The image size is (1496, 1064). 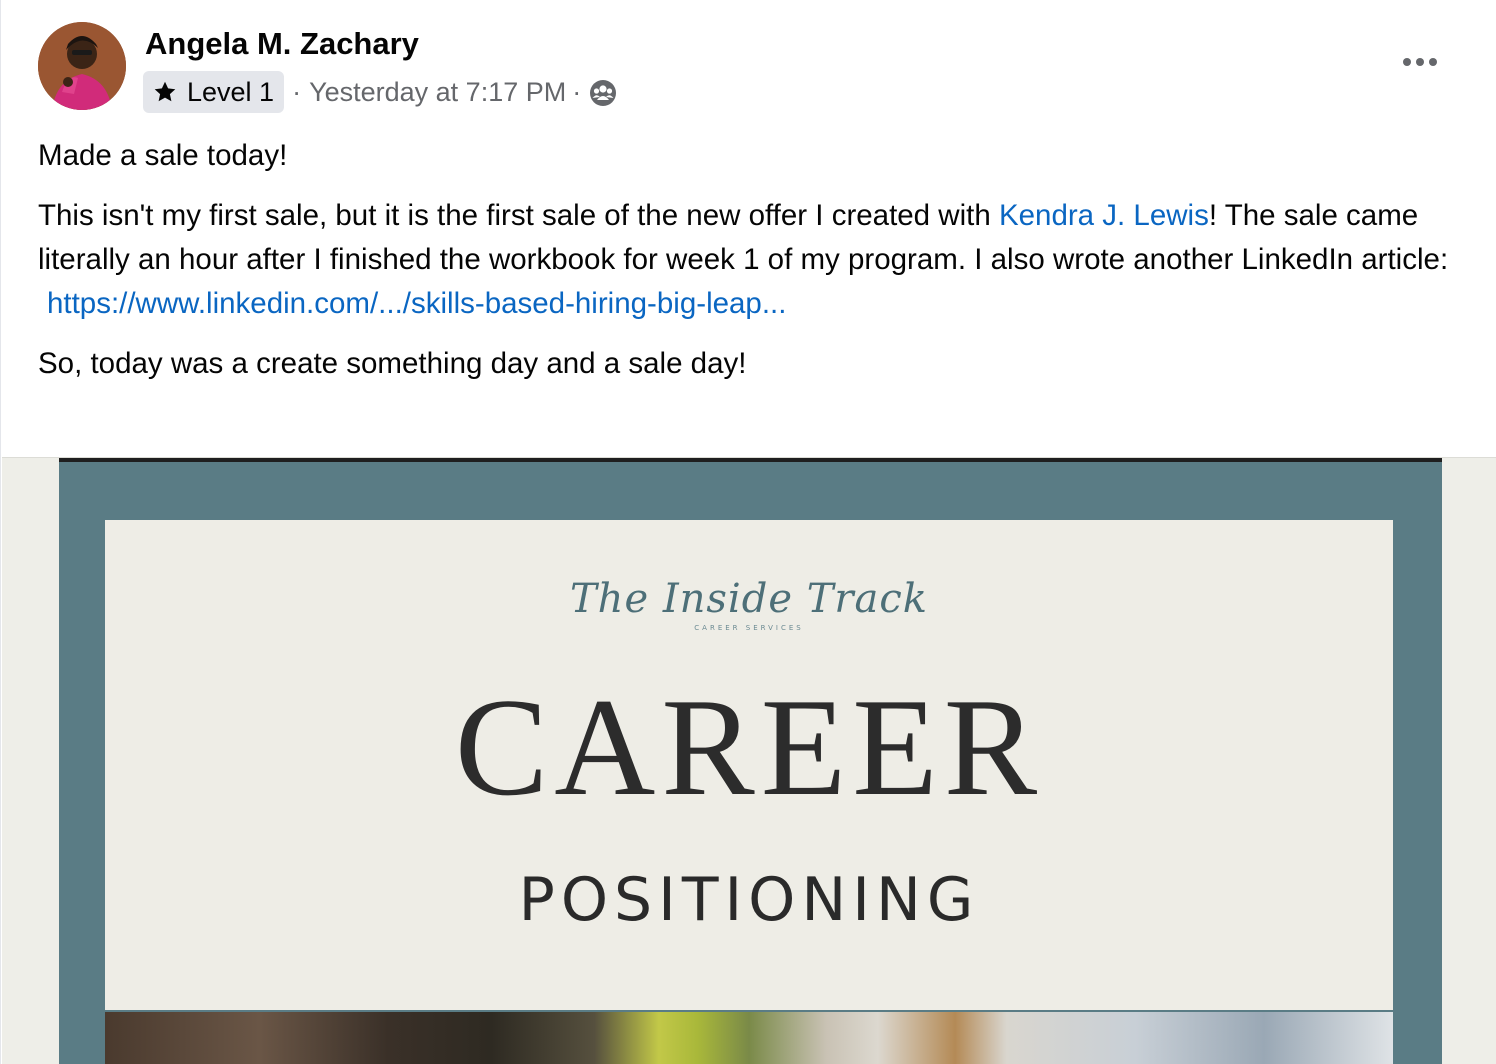 I want to click on post-meta: Level 1 · Yesterday at 7:17 PM ·, so click(x=380, y=92).